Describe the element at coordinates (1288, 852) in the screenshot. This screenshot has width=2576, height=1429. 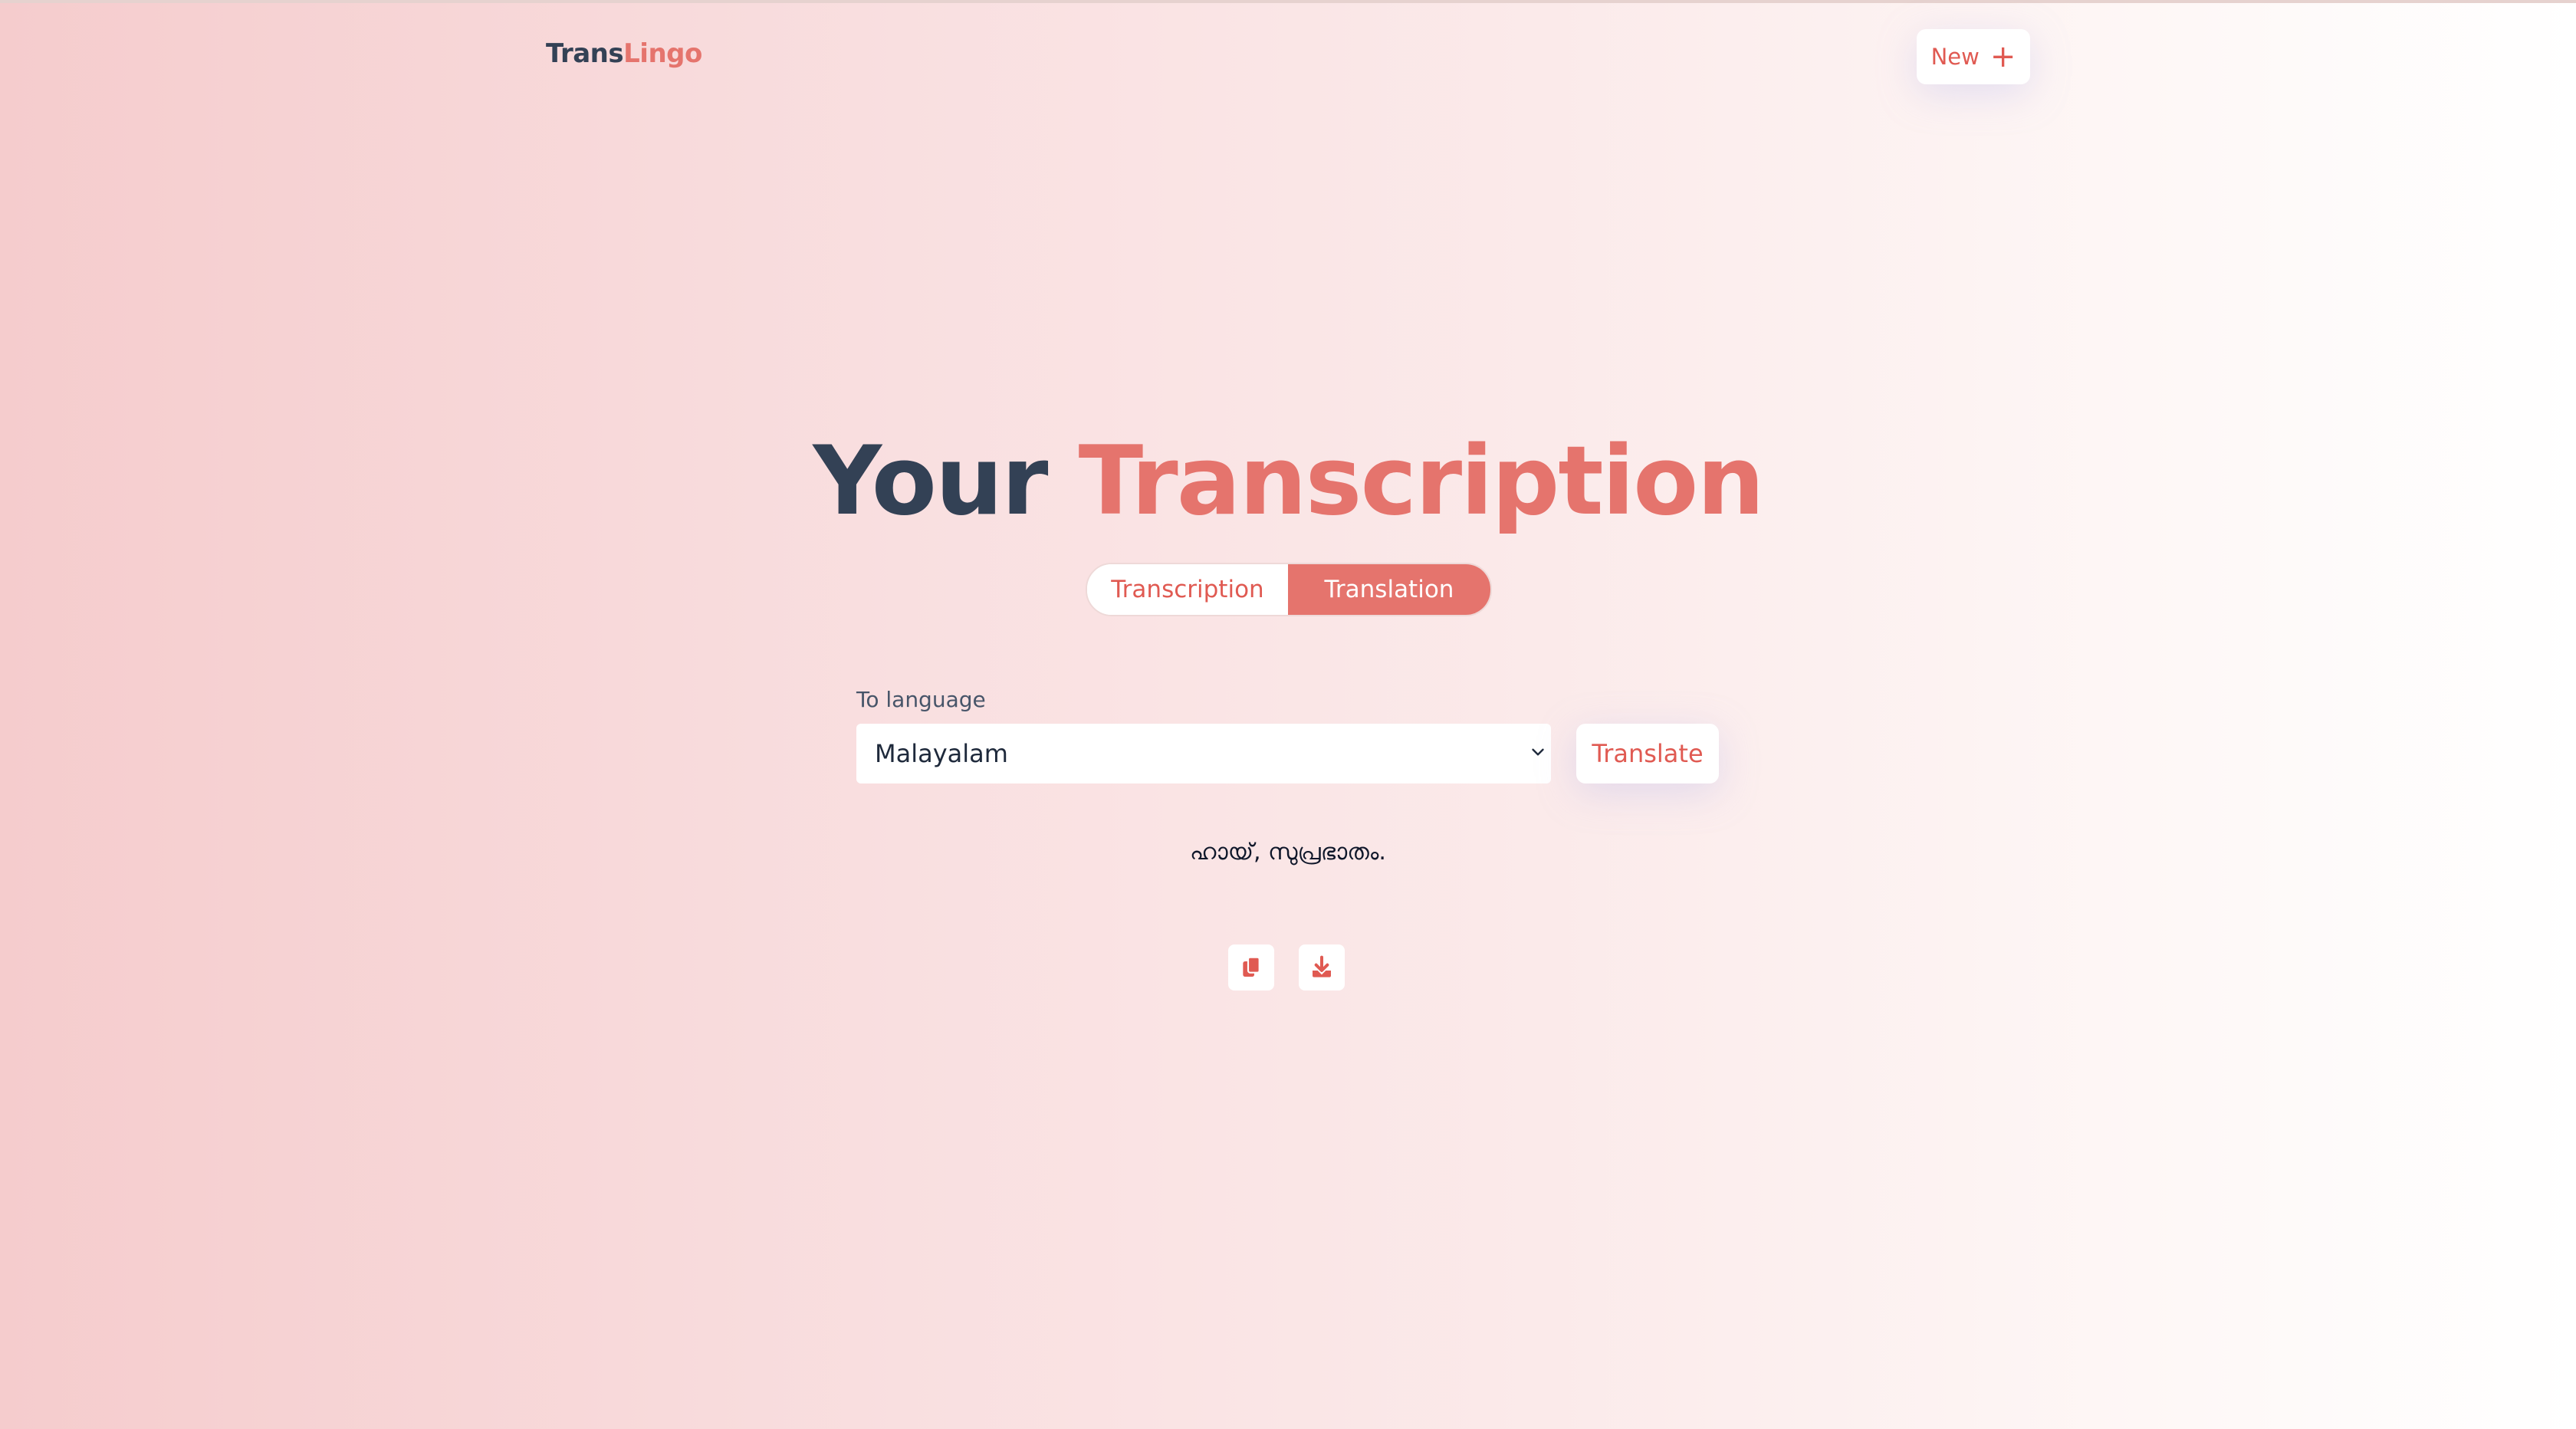
I see `translation-output: ഹായ്, സുപ്രഭാതം.` at that location.